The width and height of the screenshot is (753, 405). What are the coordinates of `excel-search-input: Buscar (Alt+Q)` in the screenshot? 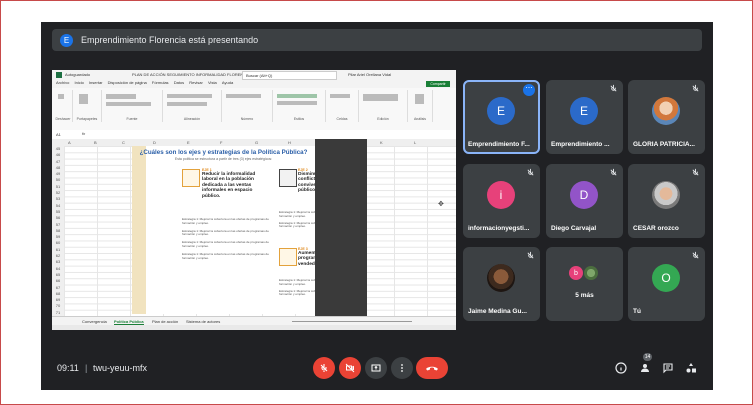 It's located at (289, 75).